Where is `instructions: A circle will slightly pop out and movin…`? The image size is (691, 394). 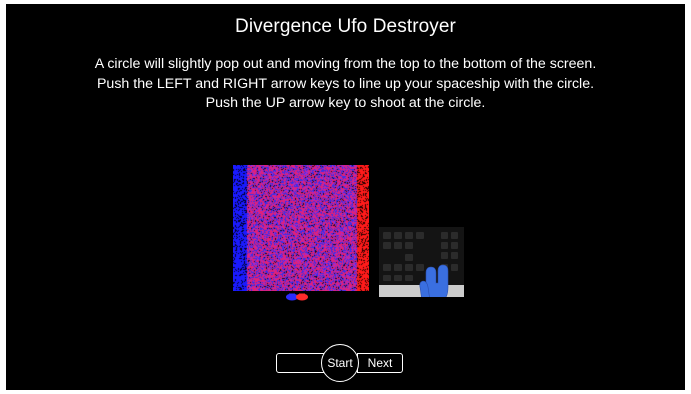 instructions: A circle will slightly pop out and movin… is located at coordinates (345, 84).